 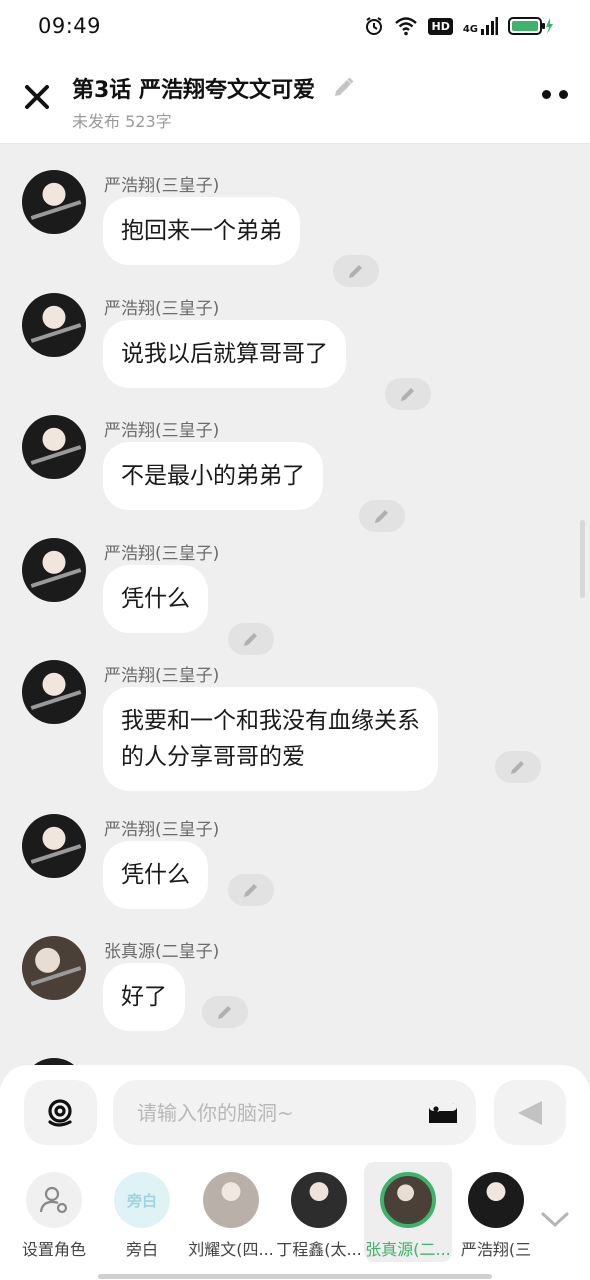 I want to click on status-bar: 09:49 HD 4G, so click(x=295, y=26).